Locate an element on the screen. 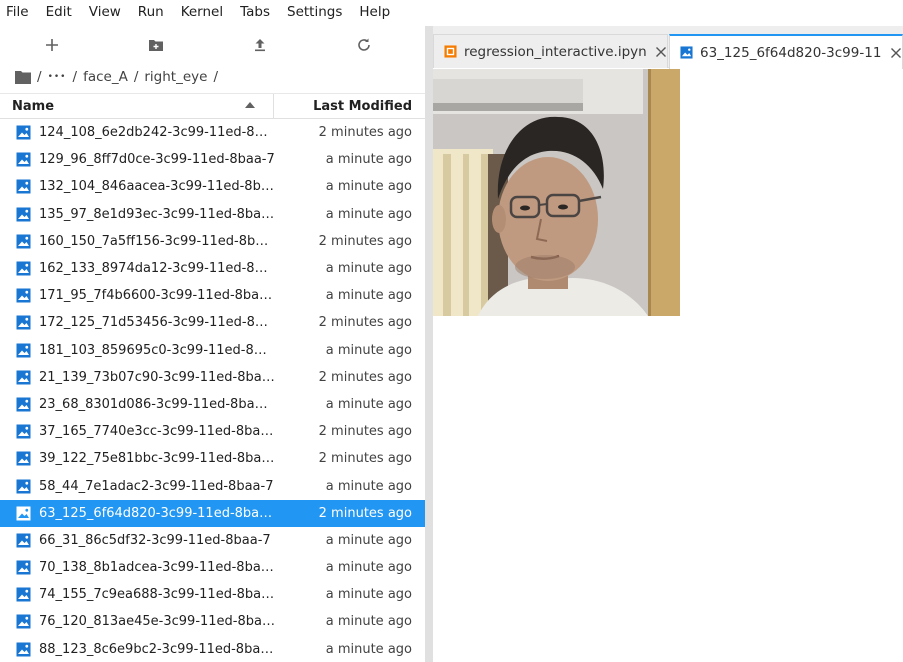 The image size is (903, 662). file-browser-toolbar is located at coordinates (212, 44).